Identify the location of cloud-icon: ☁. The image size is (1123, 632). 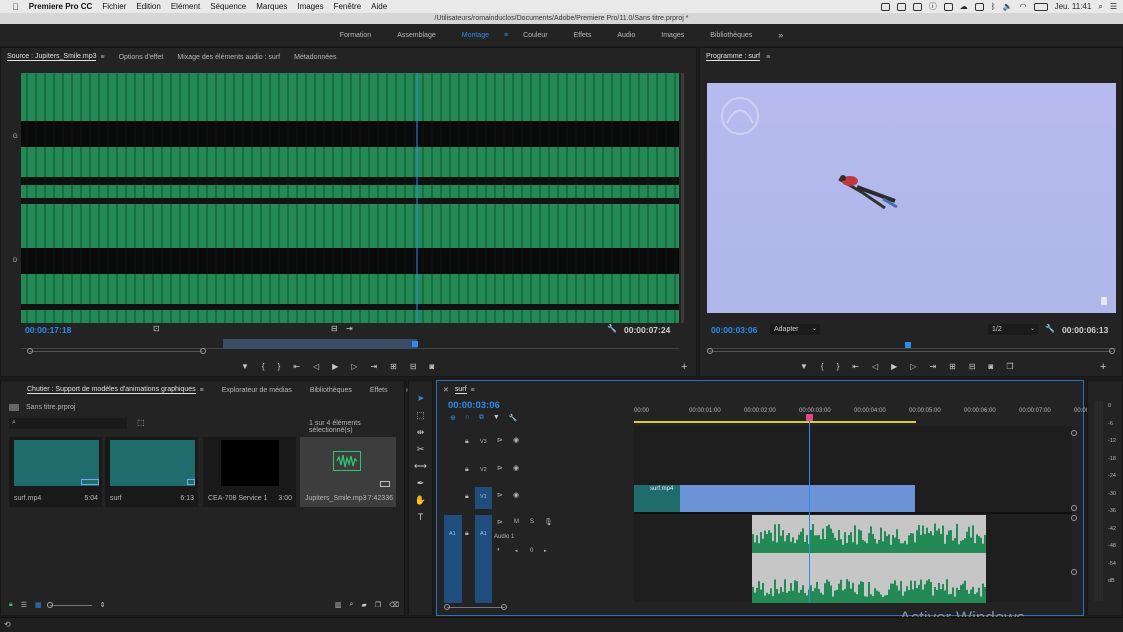
(964, 6).